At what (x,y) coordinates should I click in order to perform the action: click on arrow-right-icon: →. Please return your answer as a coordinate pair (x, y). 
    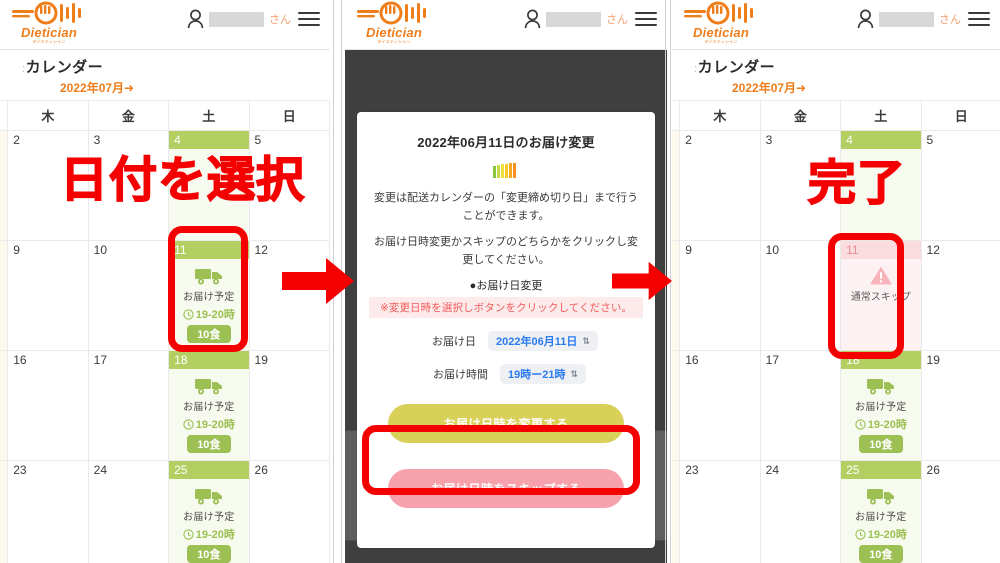
    Looking at the image, I should click on (581, 488).